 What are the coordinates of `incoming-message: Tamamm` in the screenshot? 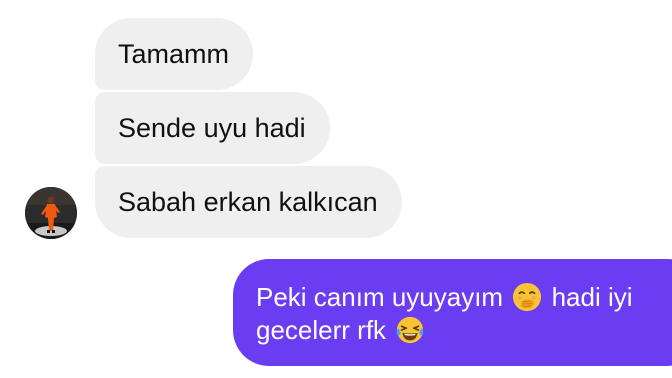 It's located at (174, 54).